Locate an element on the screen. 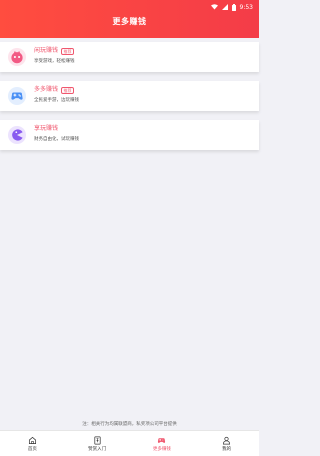  tab-label: 赞赏入门 is located at coordinates (97, 449).